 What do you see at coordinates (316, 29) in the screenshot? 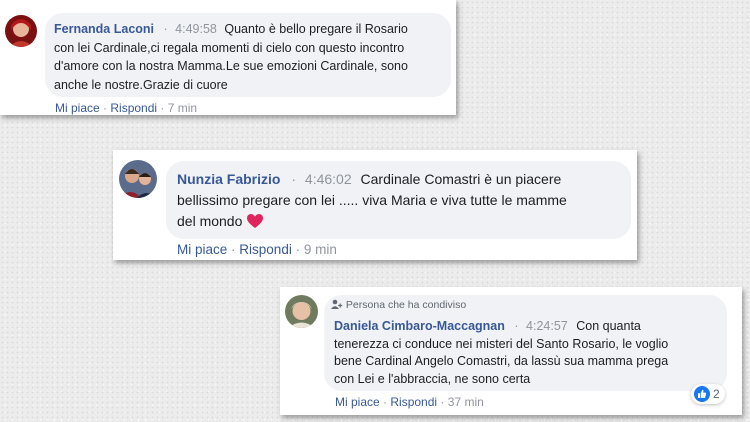
I see `comment-text-line: Quanto è bello pregare il Rosario` at bounding box center [316, 29].